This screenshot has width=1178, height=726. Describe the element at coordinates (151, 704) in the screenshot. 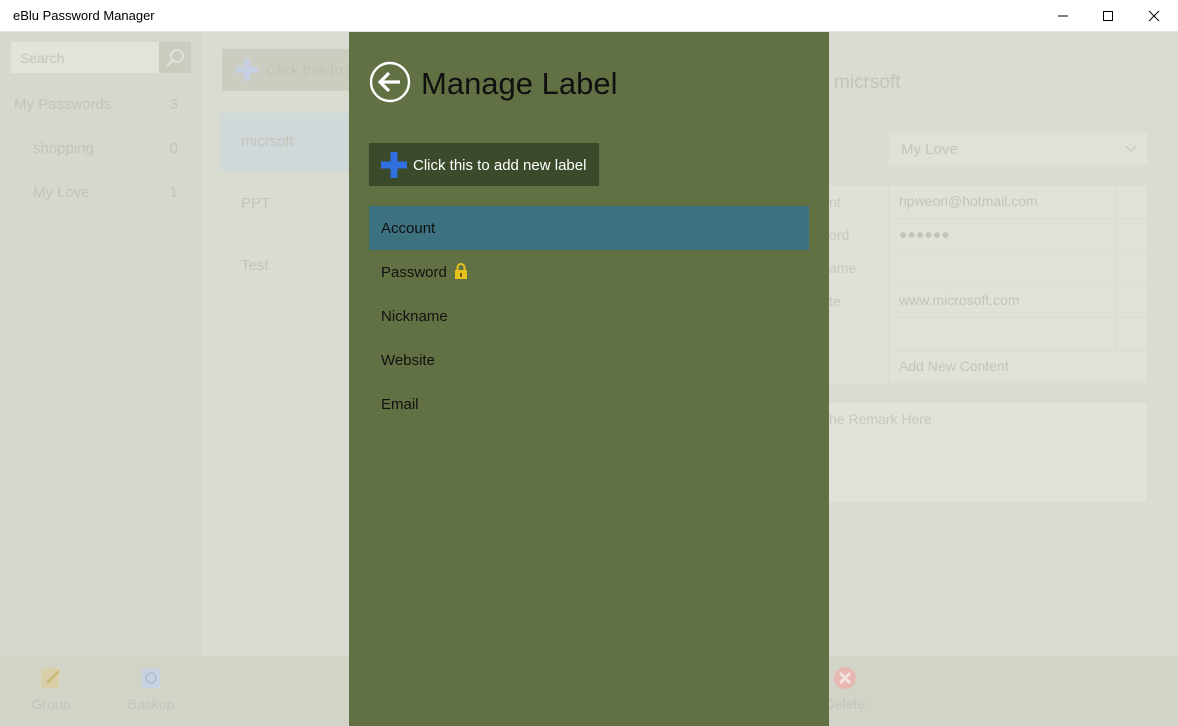

I see `backup-button-label: Backup` at that location.